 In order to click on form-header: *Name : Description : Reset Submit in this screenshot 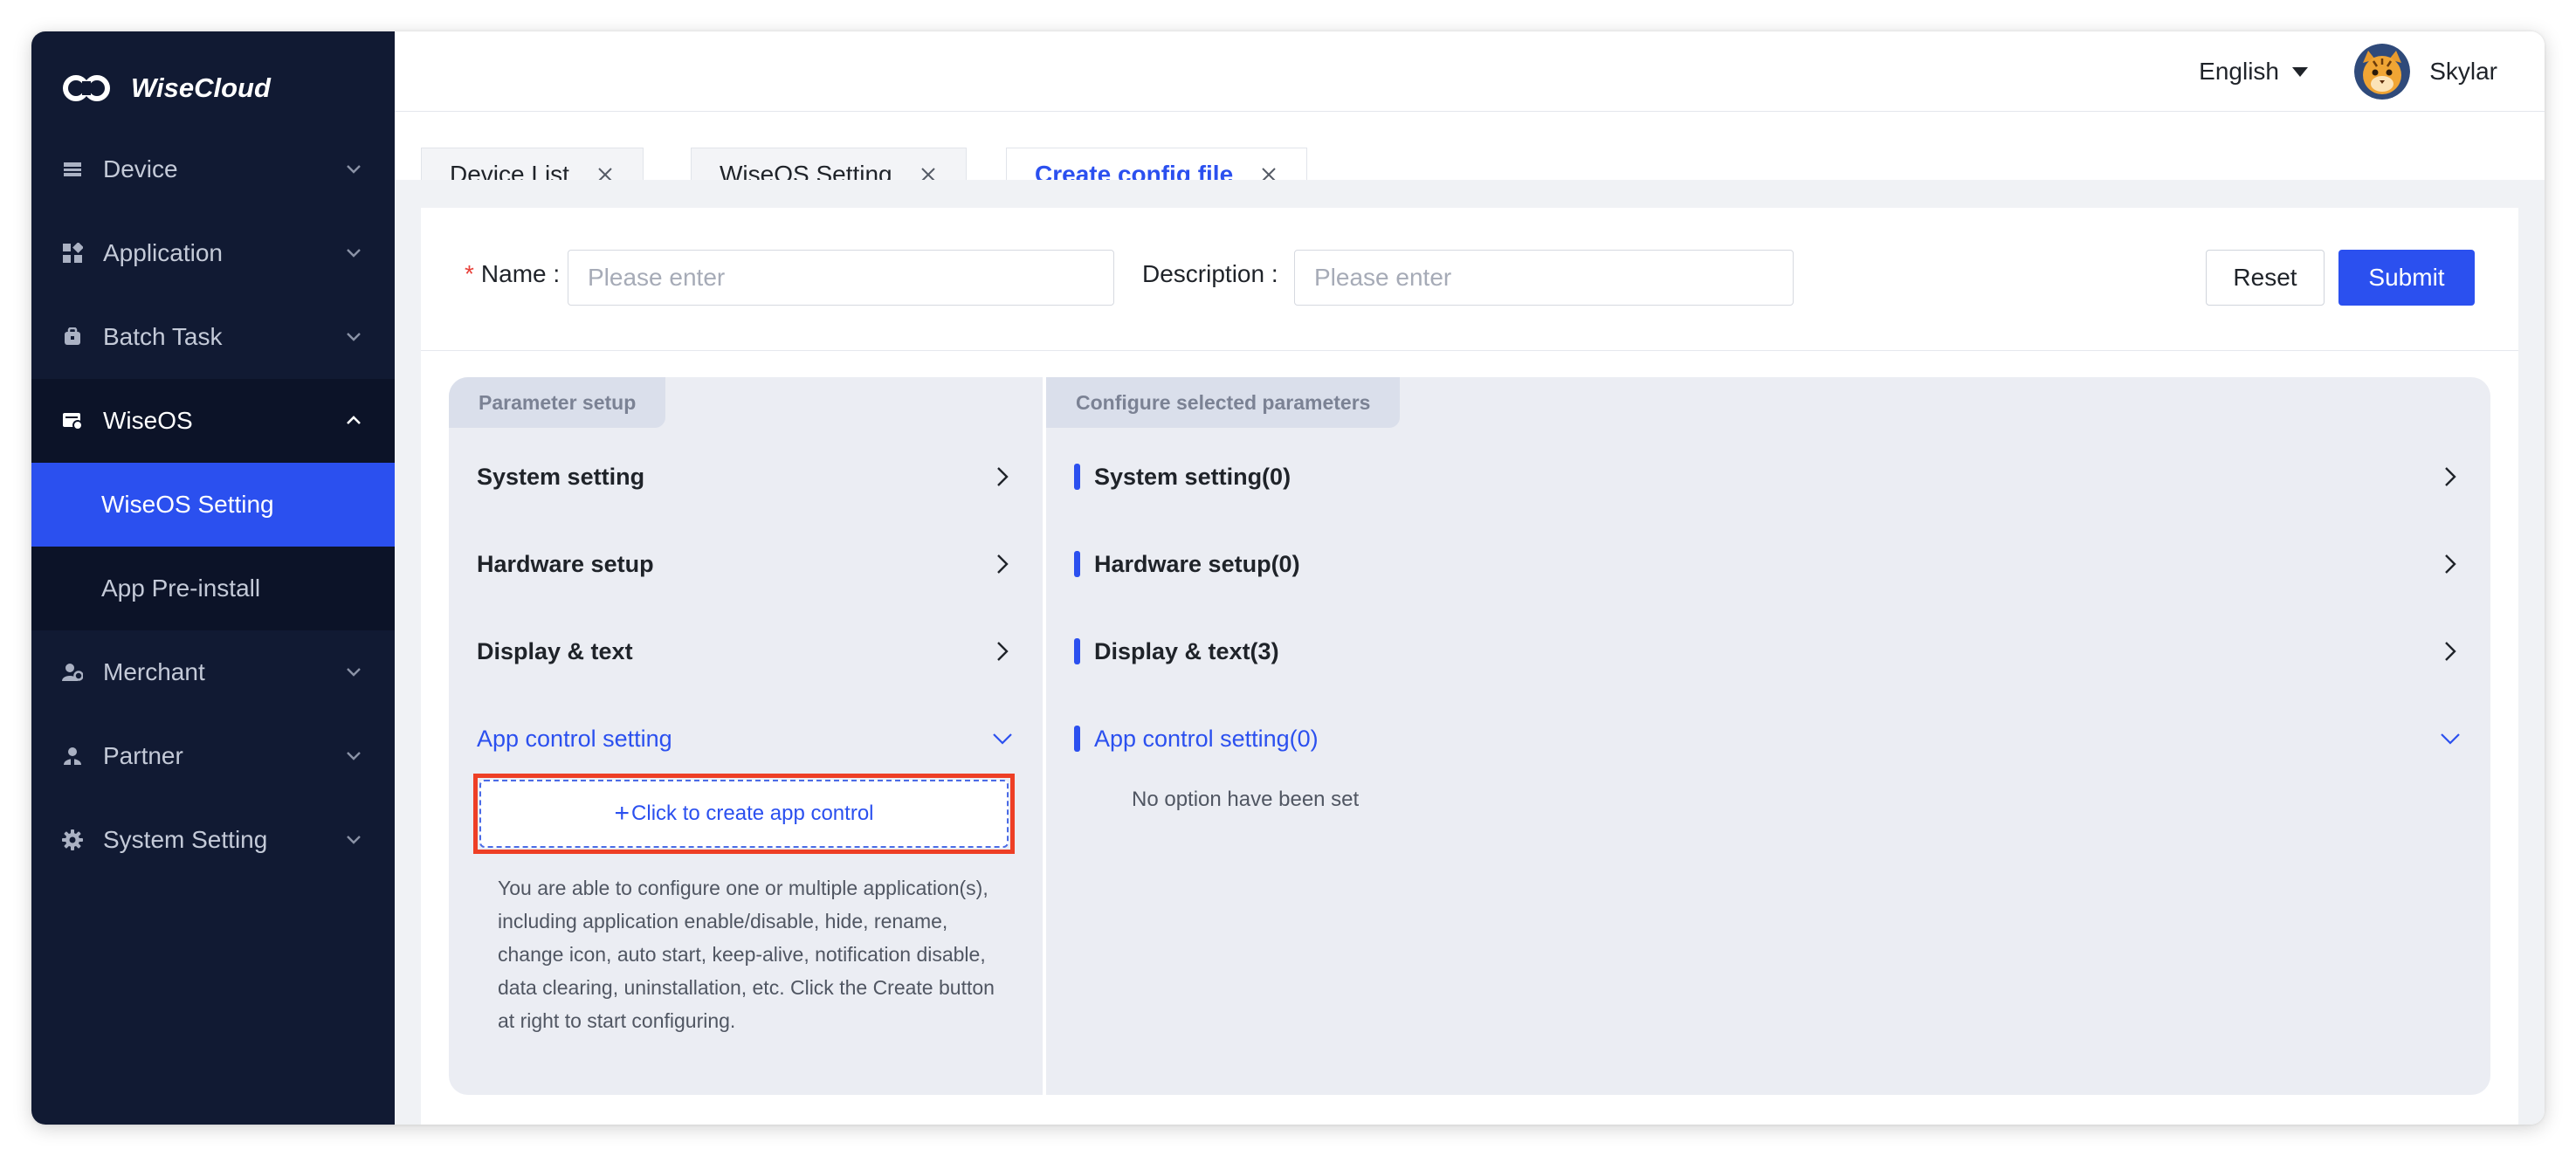, I will do `click(1469, 279)`.